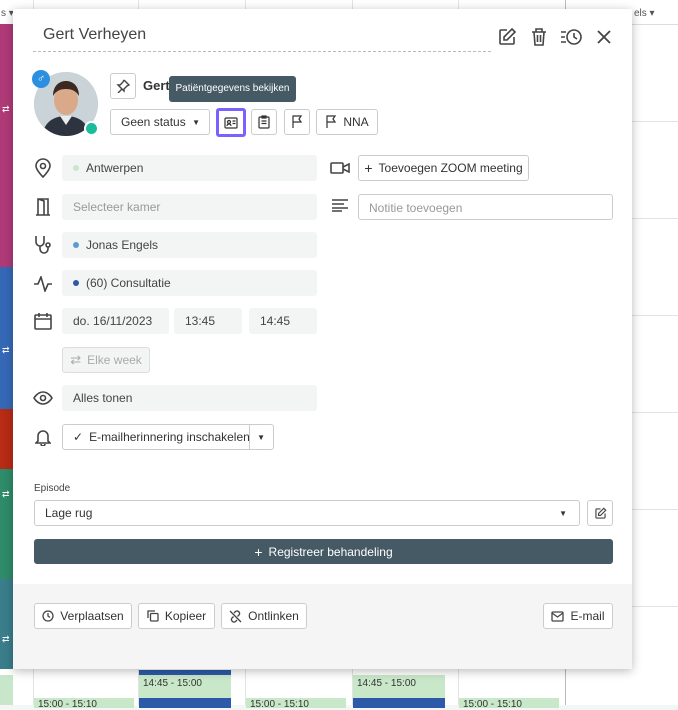 This screenshot has width=678, height=710. I want to click on video-camera-icon, so click(340, 168).